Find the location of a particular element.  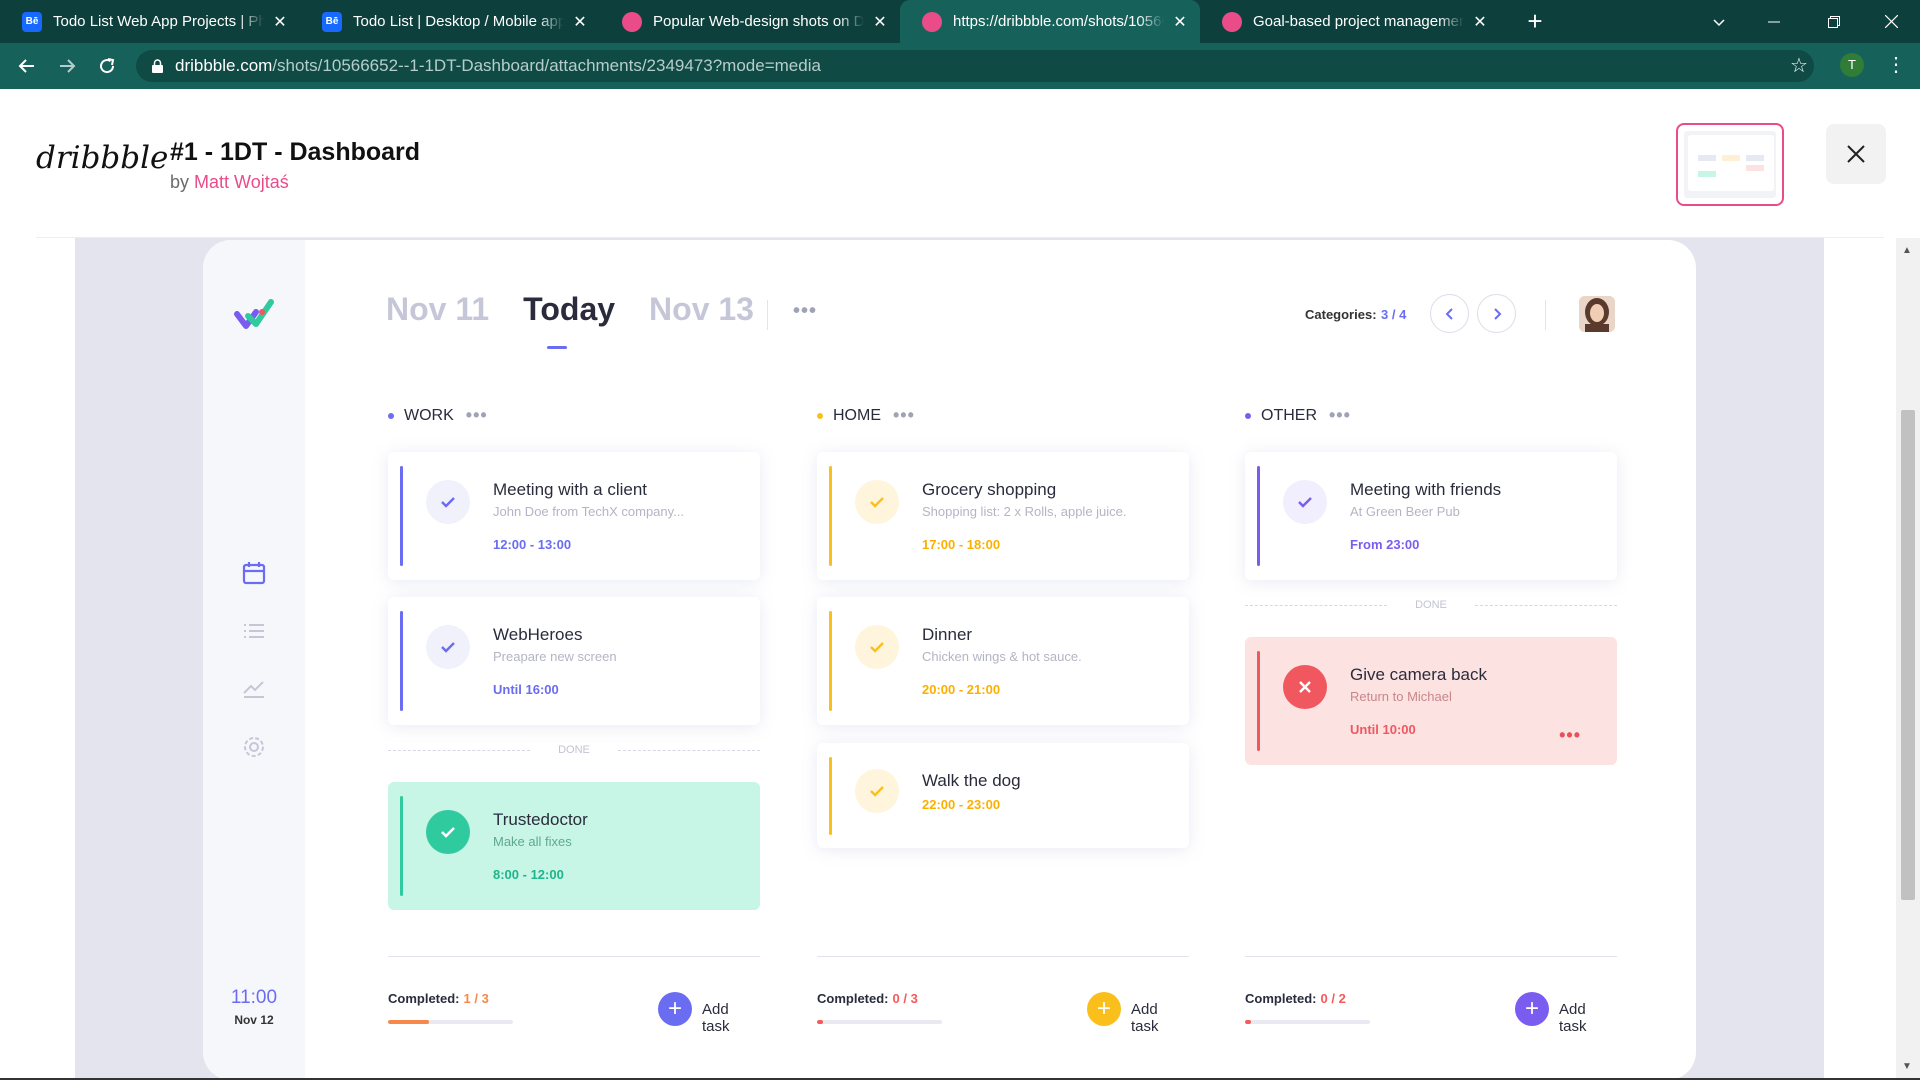

new-tab-button: + is located at coordinates (1535, 21).